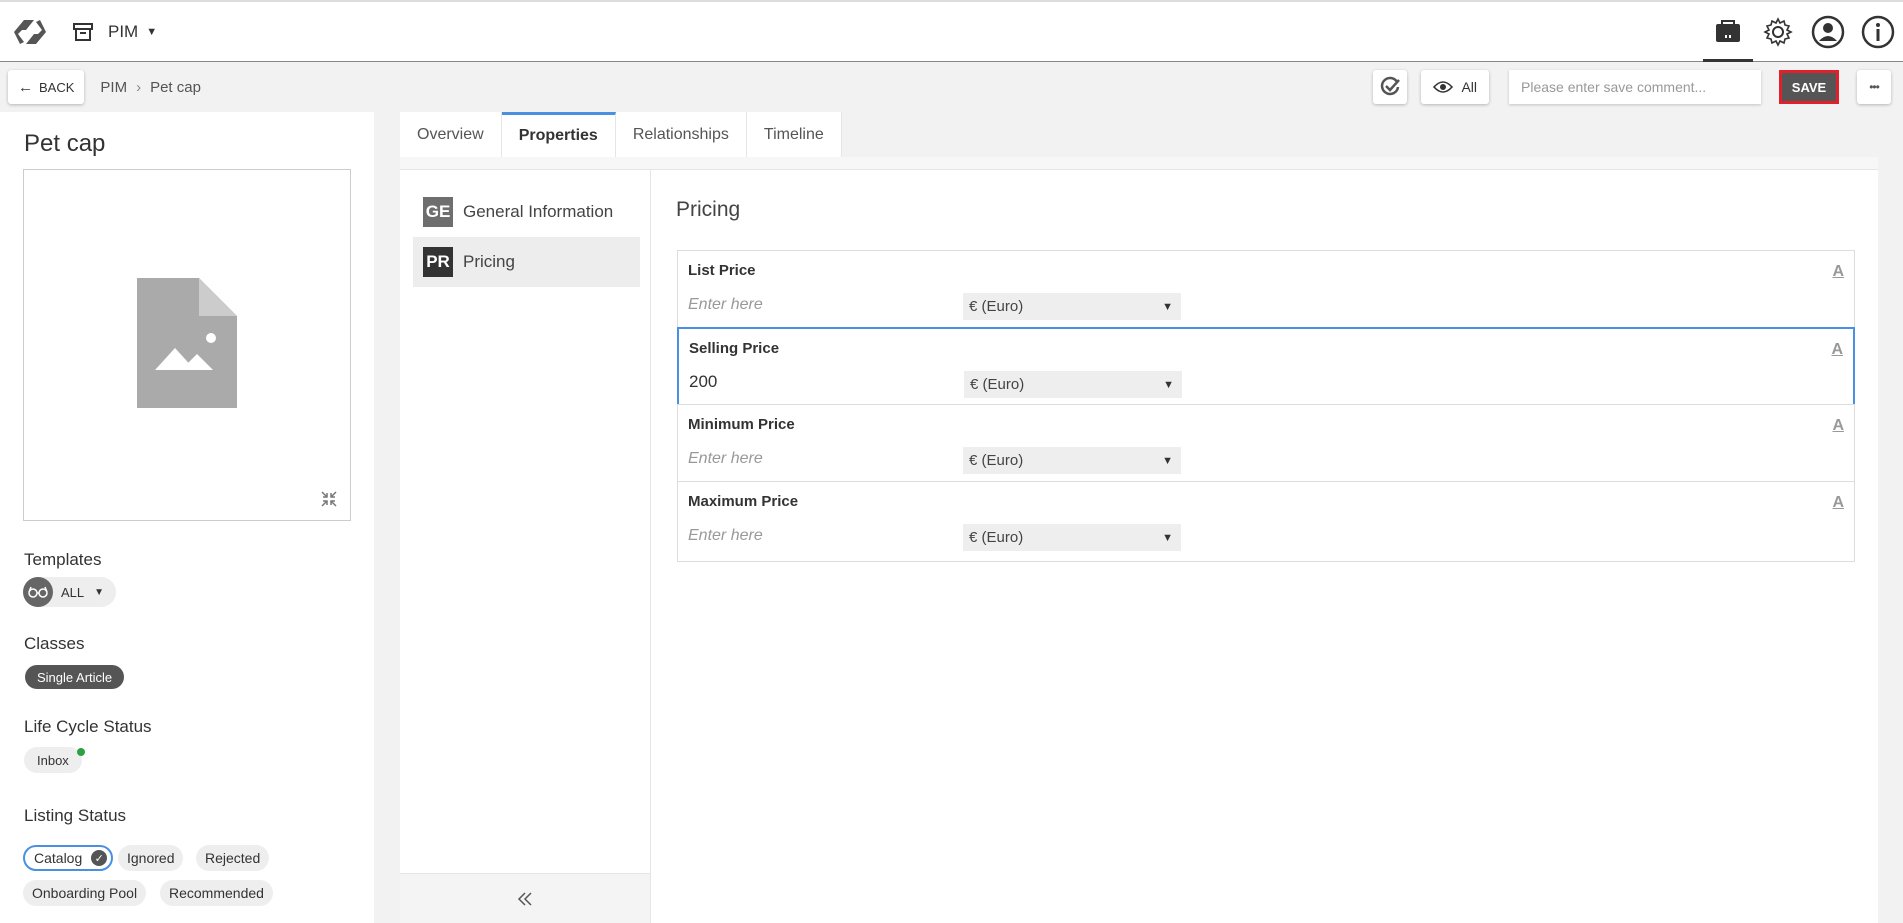 This screenshot has height=923, width=1903. I want to click on selling-price-input, so click(819, 382).